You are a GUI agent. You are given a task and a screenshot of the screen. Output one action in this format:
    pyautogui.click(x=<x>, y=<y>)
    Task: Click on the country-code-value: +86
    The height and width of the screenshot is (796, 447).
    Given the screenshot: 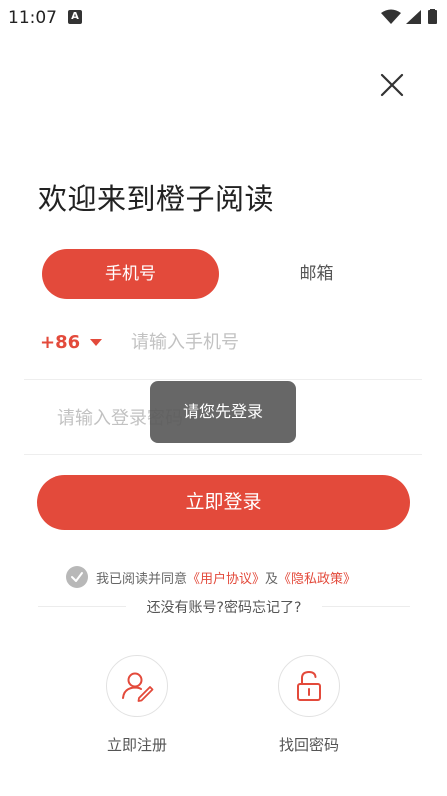 What is the action you would take?
    pyautogui.click(x=60, y=342)
    